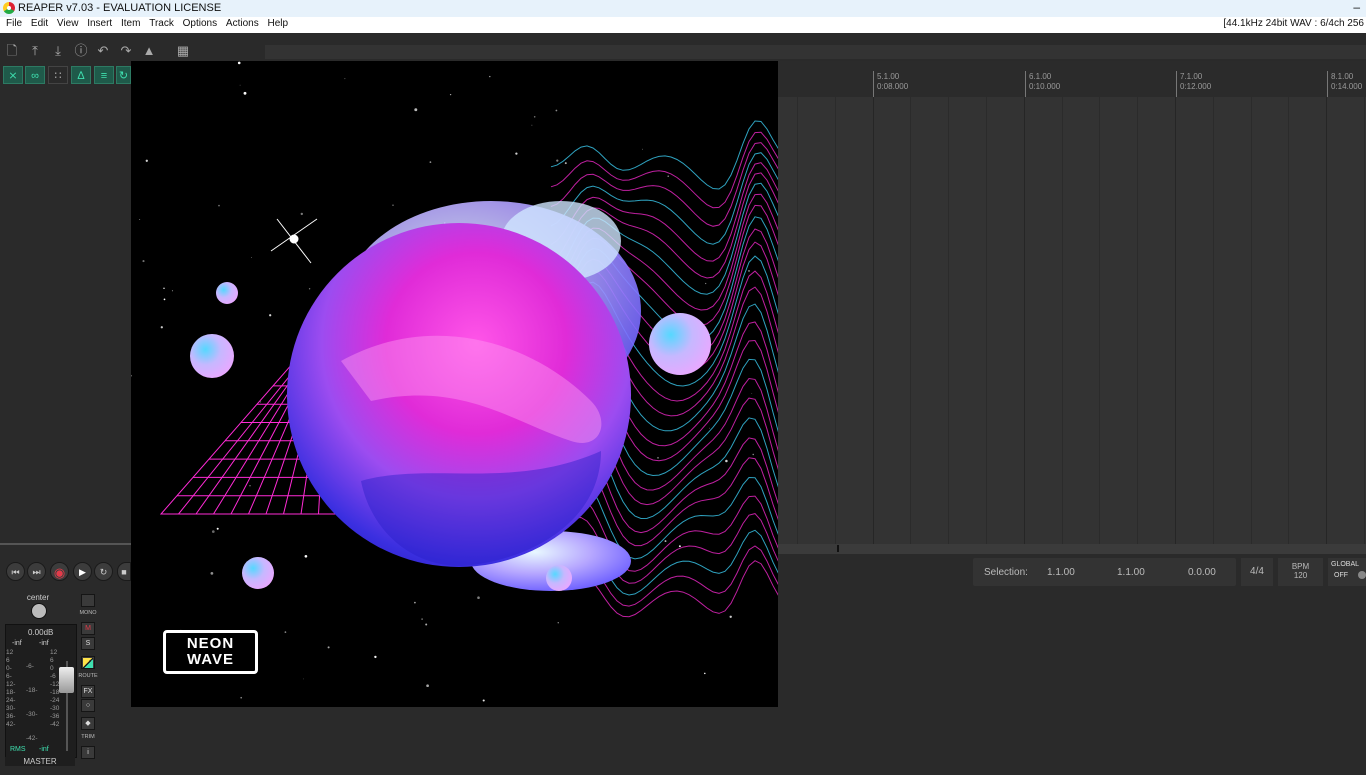 The width and height of the screenshot is (1366, 775). Describe the element at coordinates (1300, 566) in the screenshot. I see `bpm-label: BPM` at that location.